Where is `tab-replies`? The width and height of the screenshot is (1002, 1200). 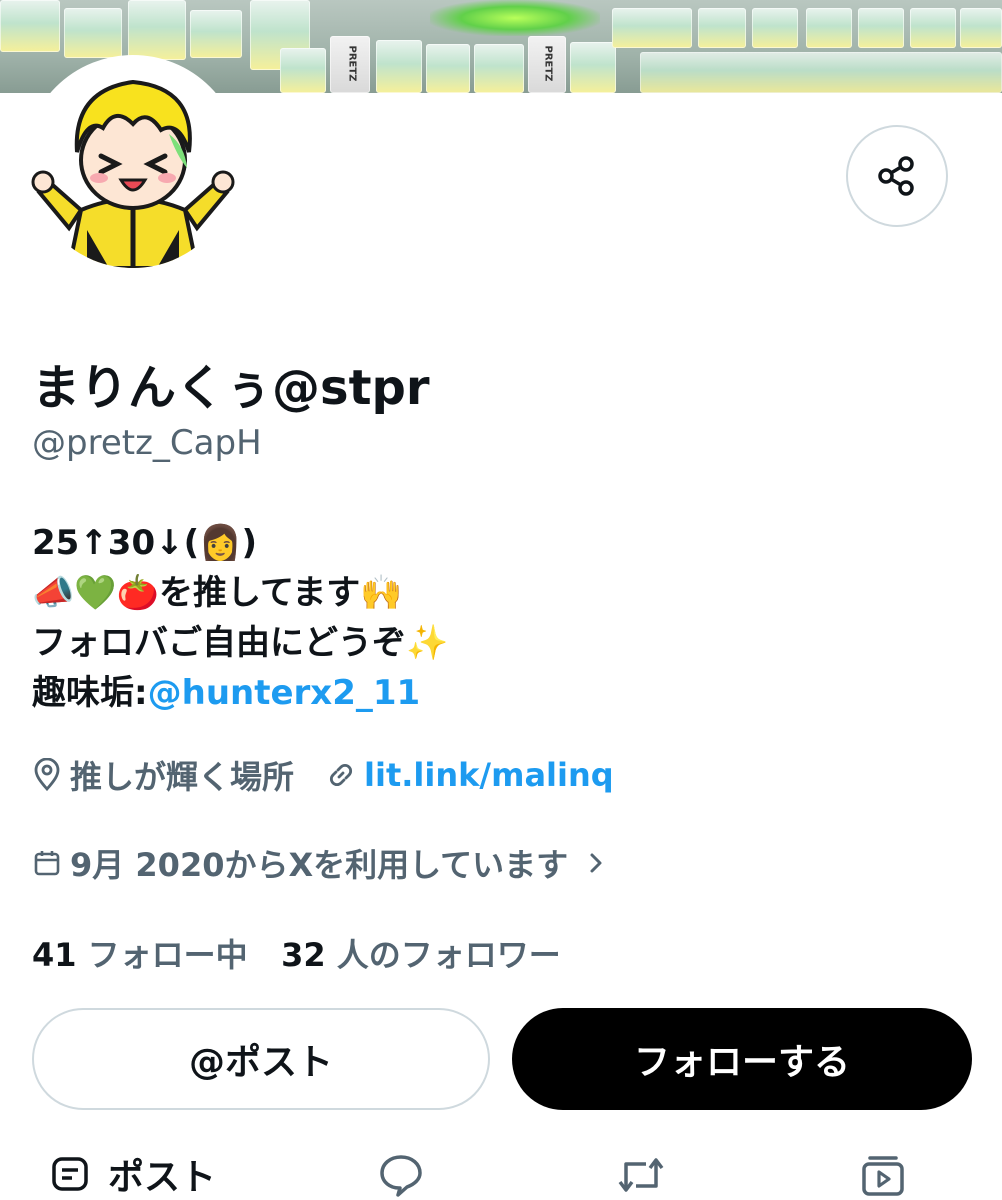 tab-replies is located at coordinates (401, 1175).